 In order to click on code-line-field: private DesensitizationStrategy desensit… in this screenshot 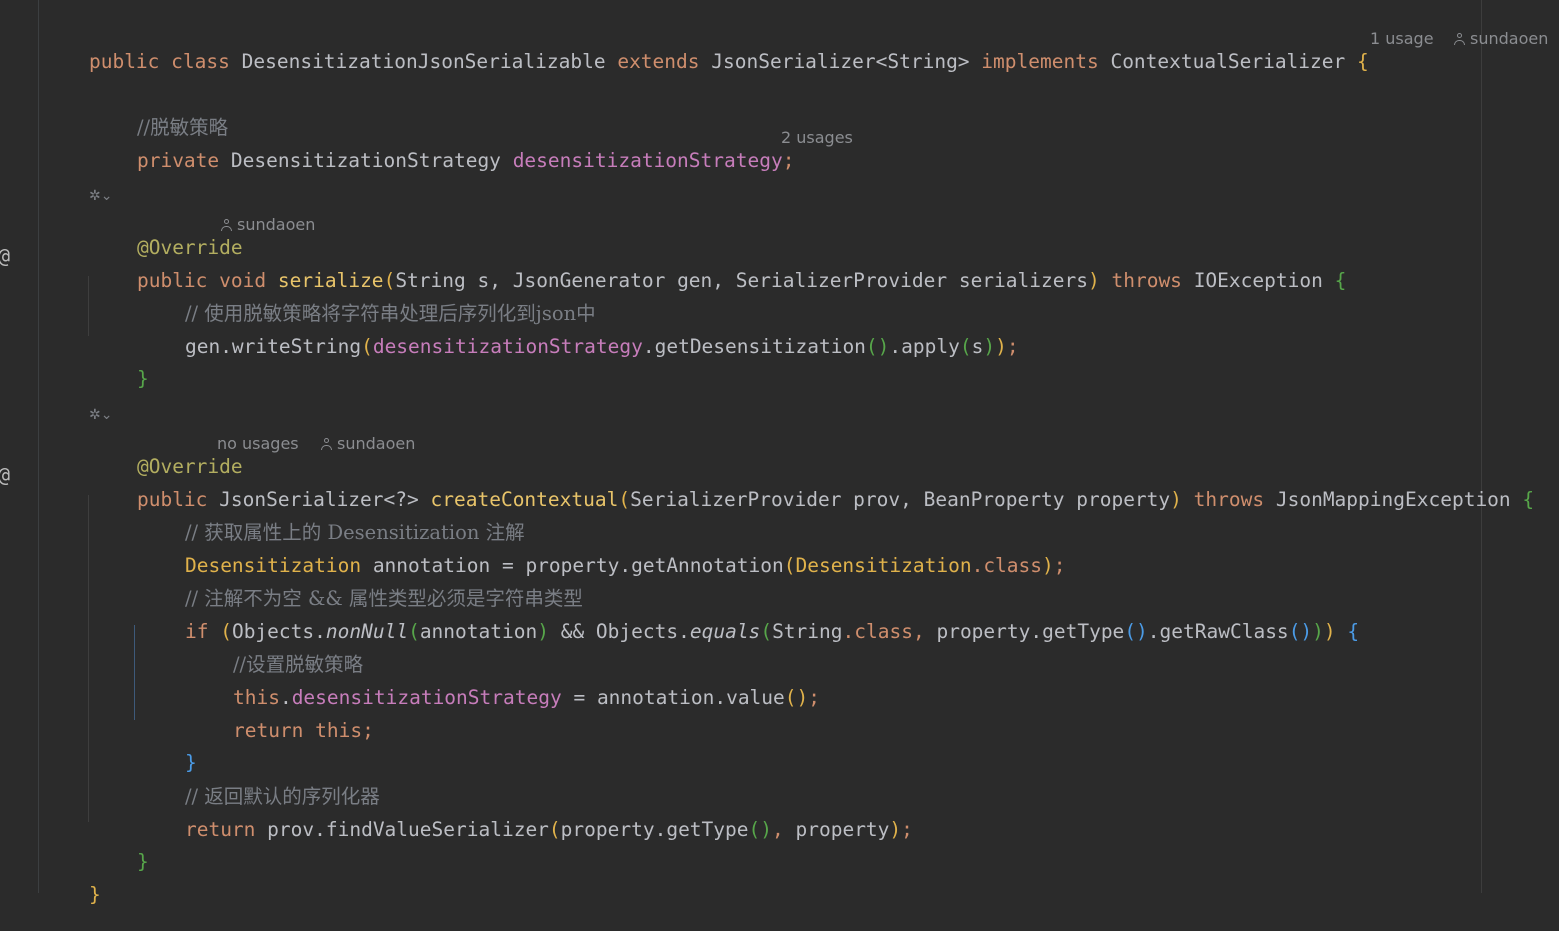, I will do `click(442, 148)`.